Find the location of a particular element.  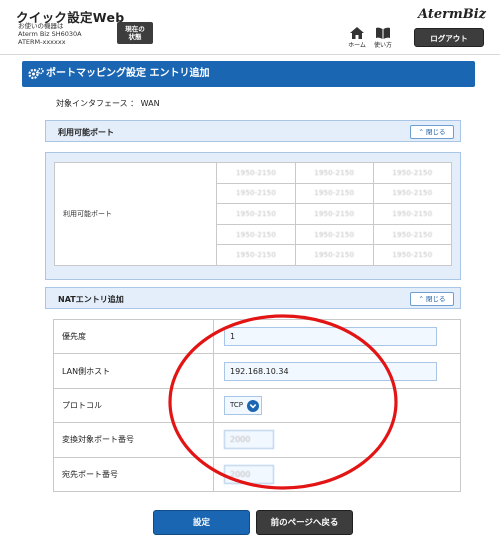

current-status-button: 現在の 状態 is located at coordinates (135, 33).